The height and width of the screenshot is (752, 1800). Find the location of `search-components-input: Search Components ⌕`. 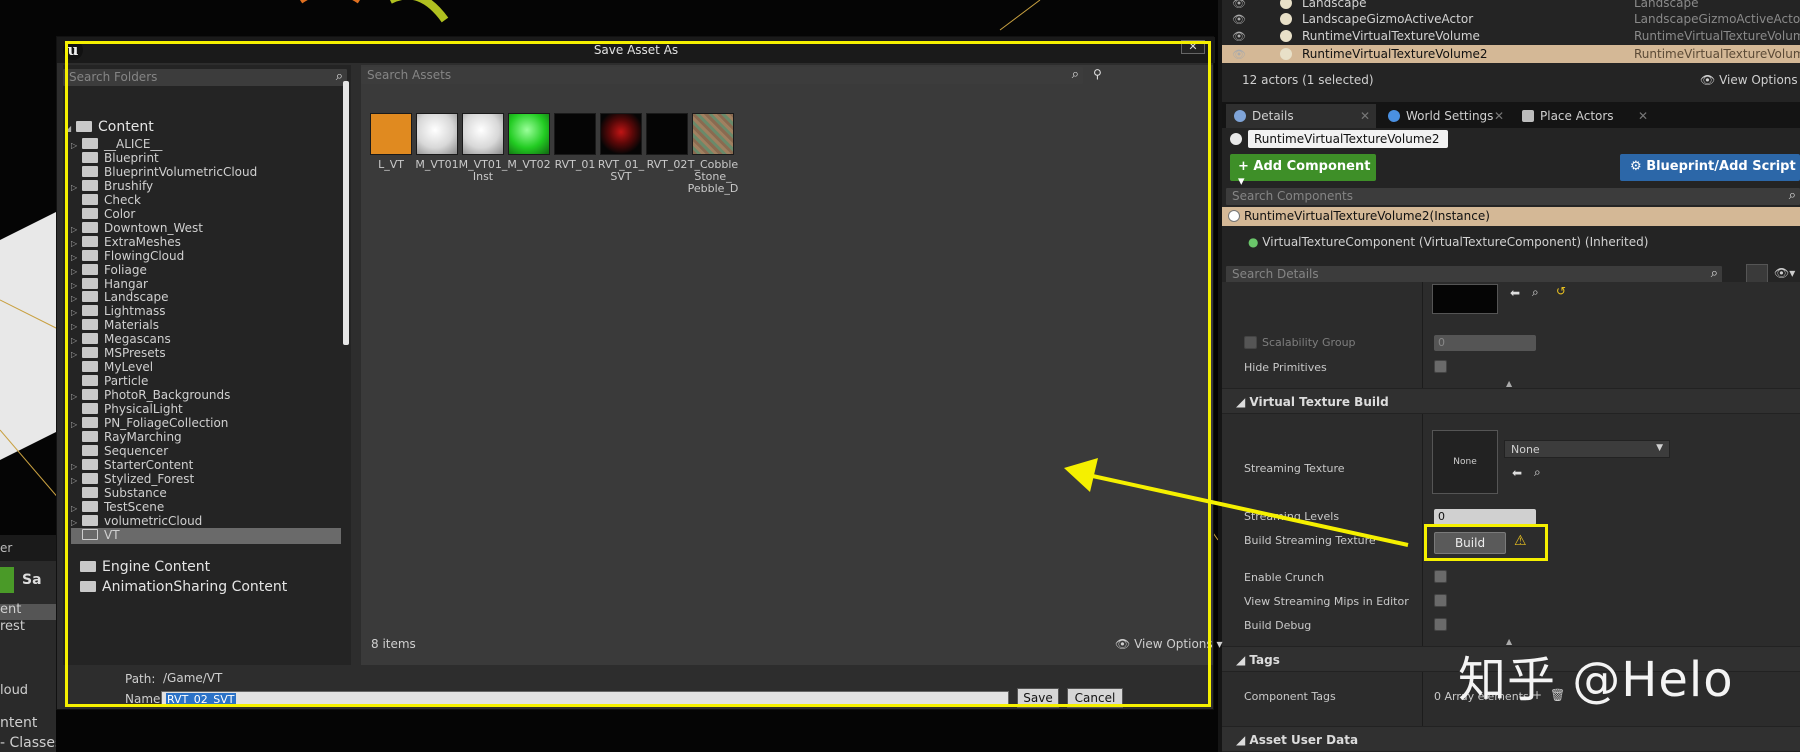

search-components-input: Search Components ⌕ is located at coordinates (1513, 196).